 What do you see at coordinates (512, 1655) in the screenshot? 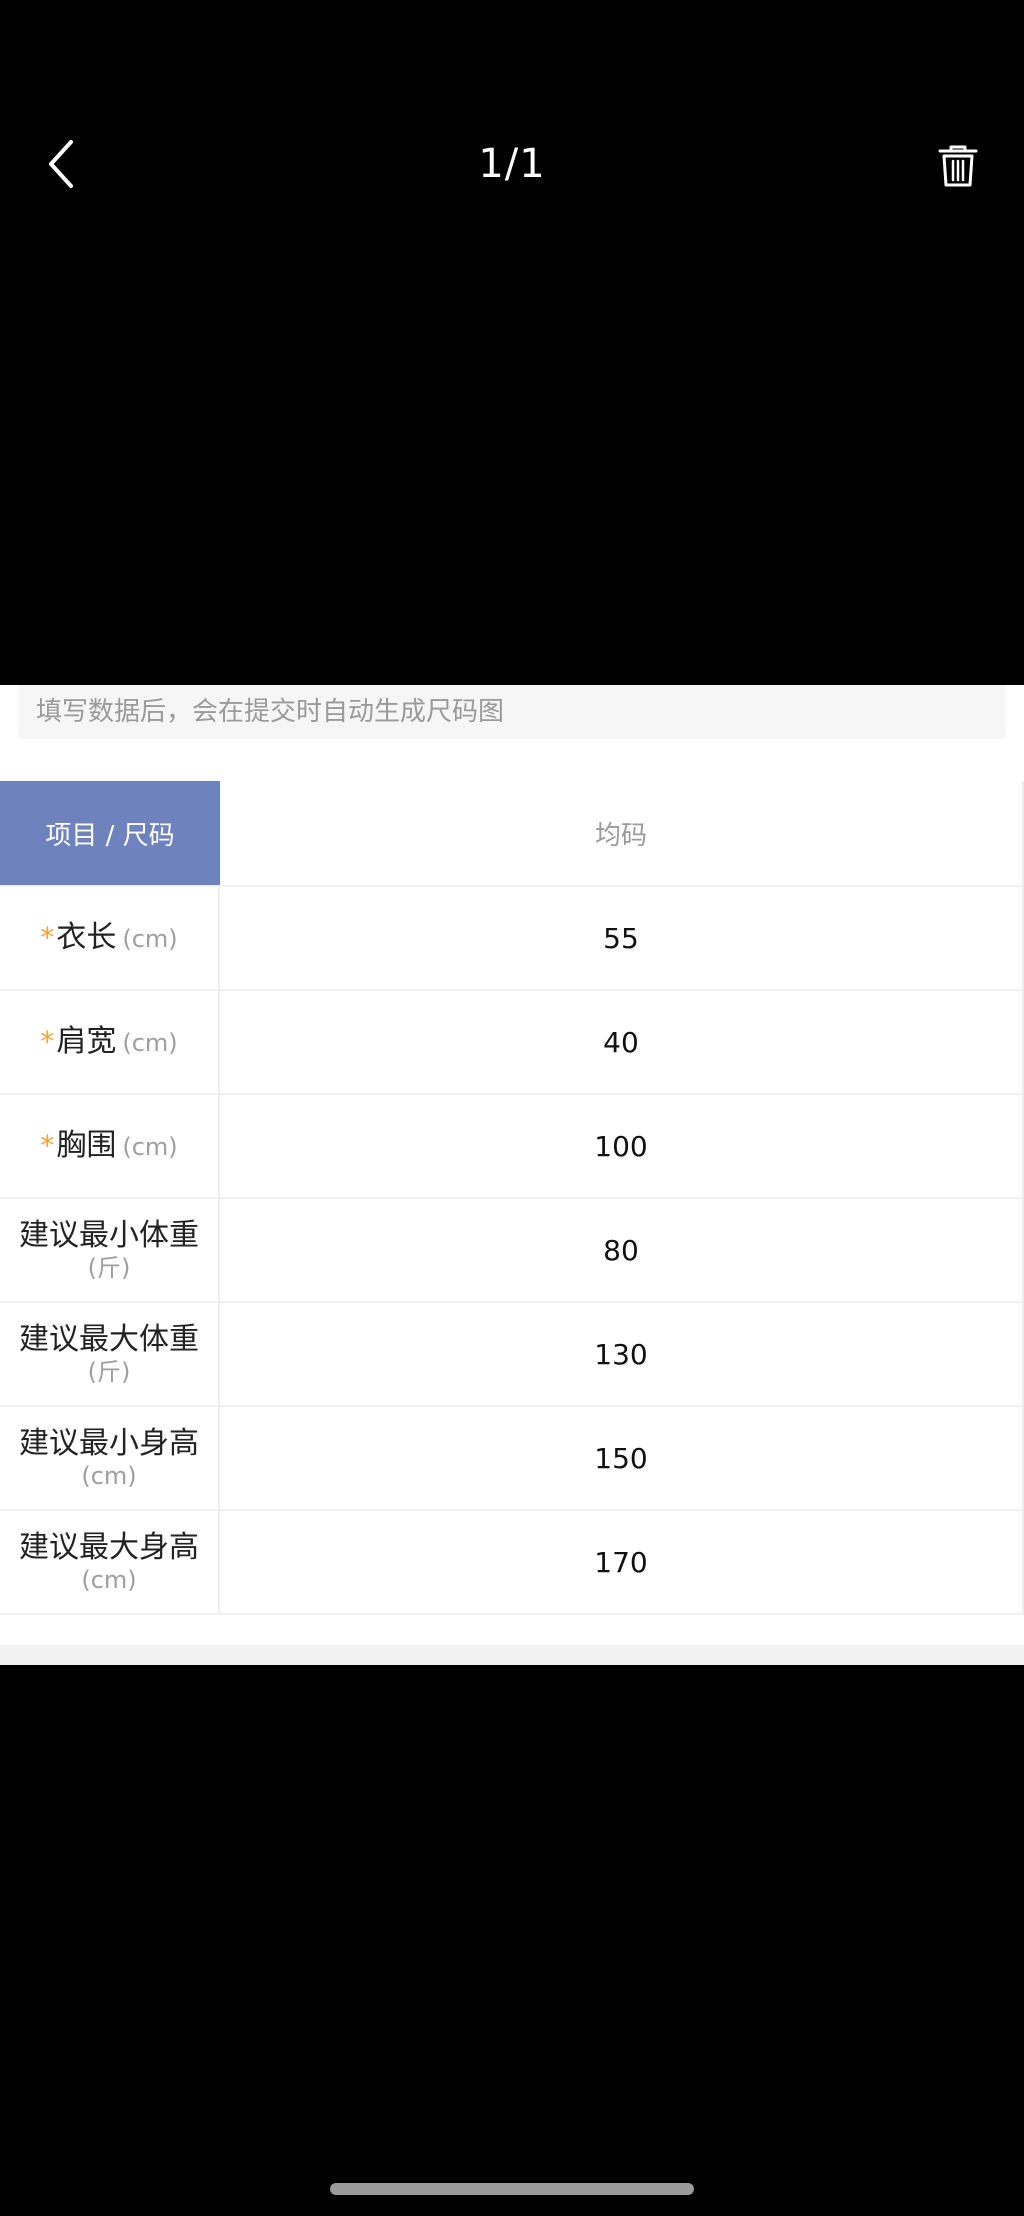
I see `panel-footer` at bounding box center [512, 1655].